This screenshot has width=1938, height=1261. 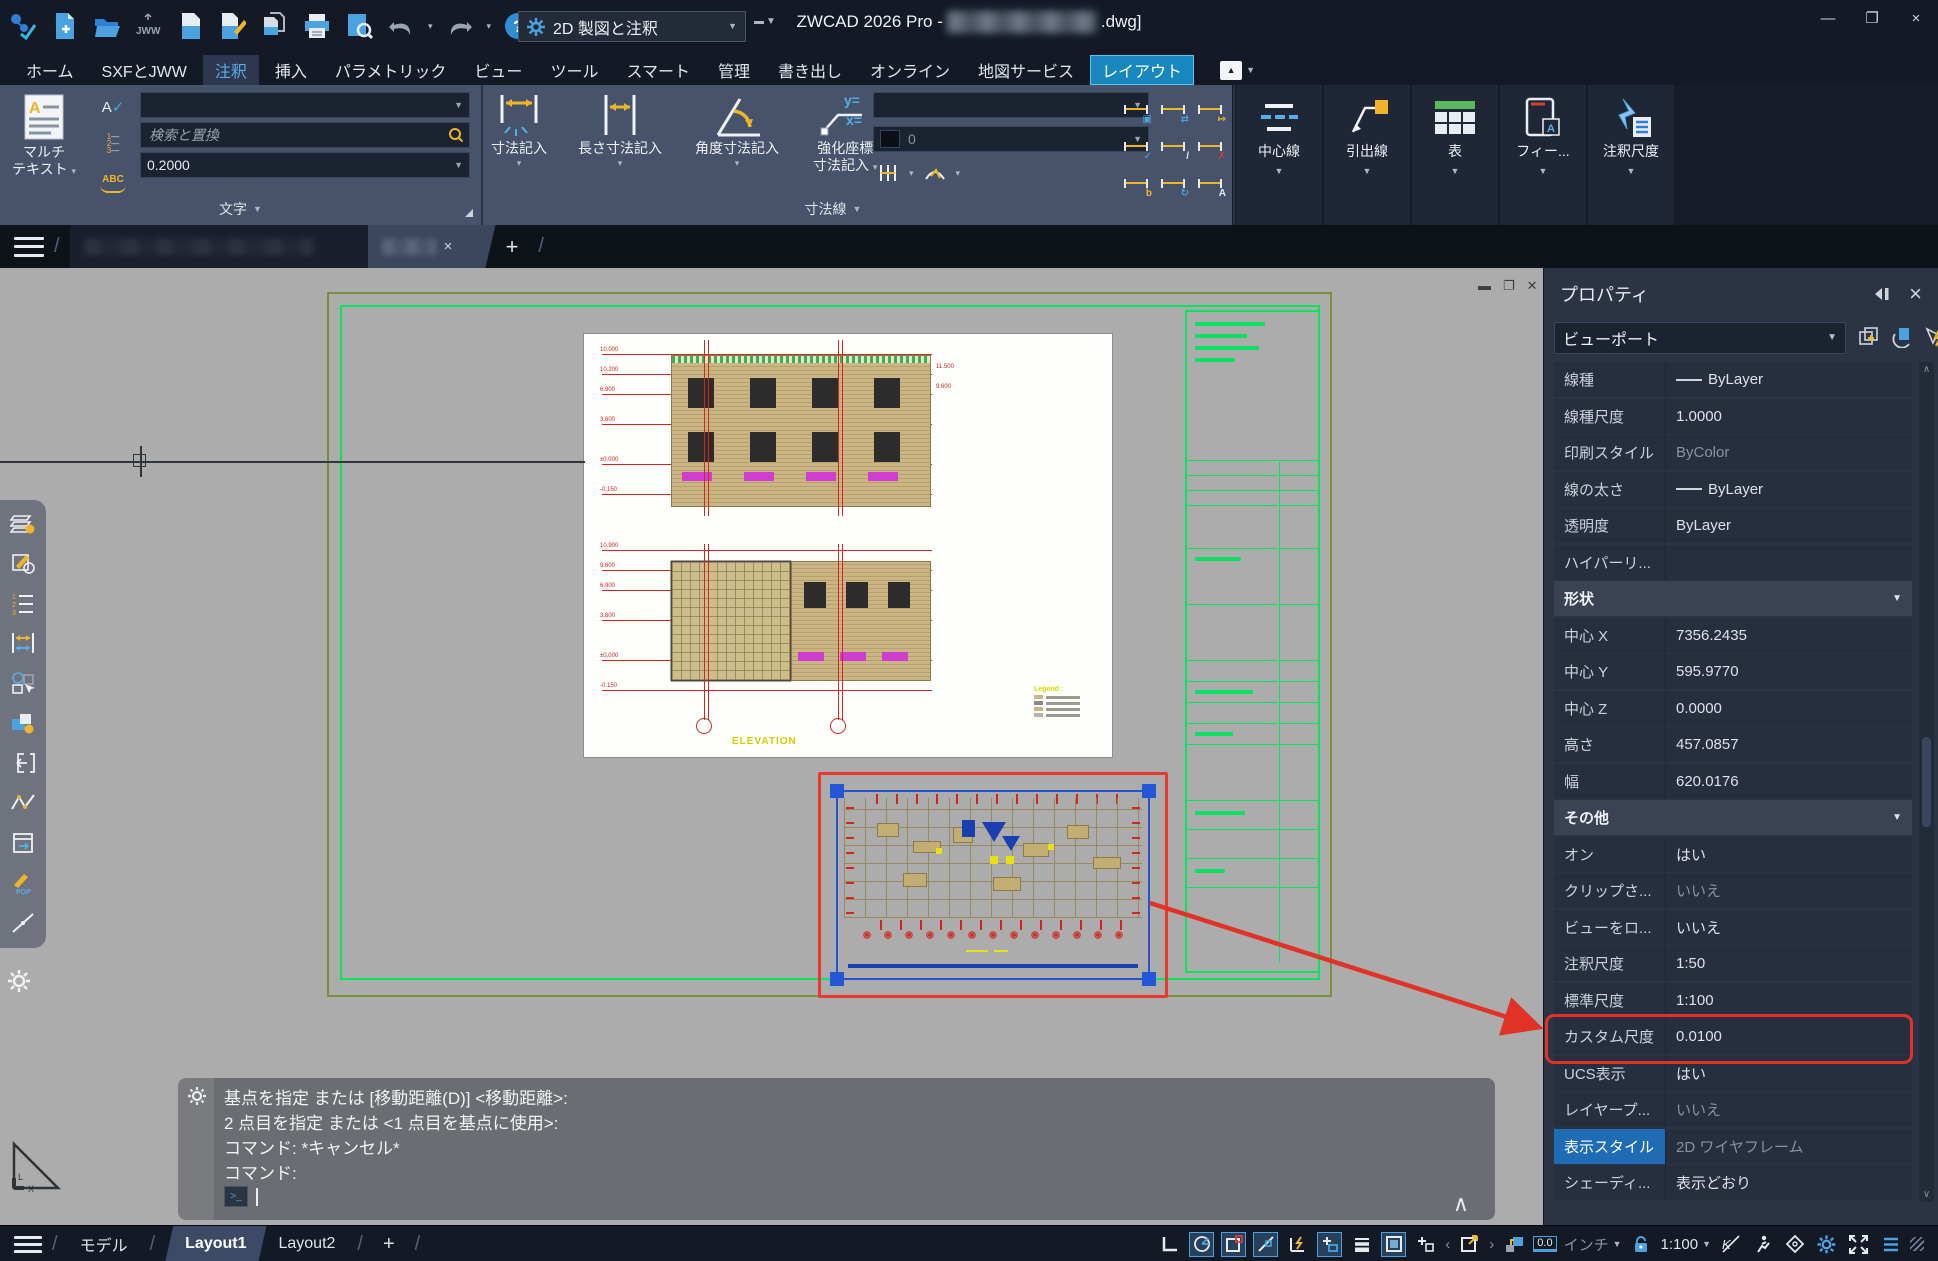 What do you see at coordinates (240, 209) in the screenshot?
I see `text-group-label: 文字 ▼` at bounding box center [240, 209].